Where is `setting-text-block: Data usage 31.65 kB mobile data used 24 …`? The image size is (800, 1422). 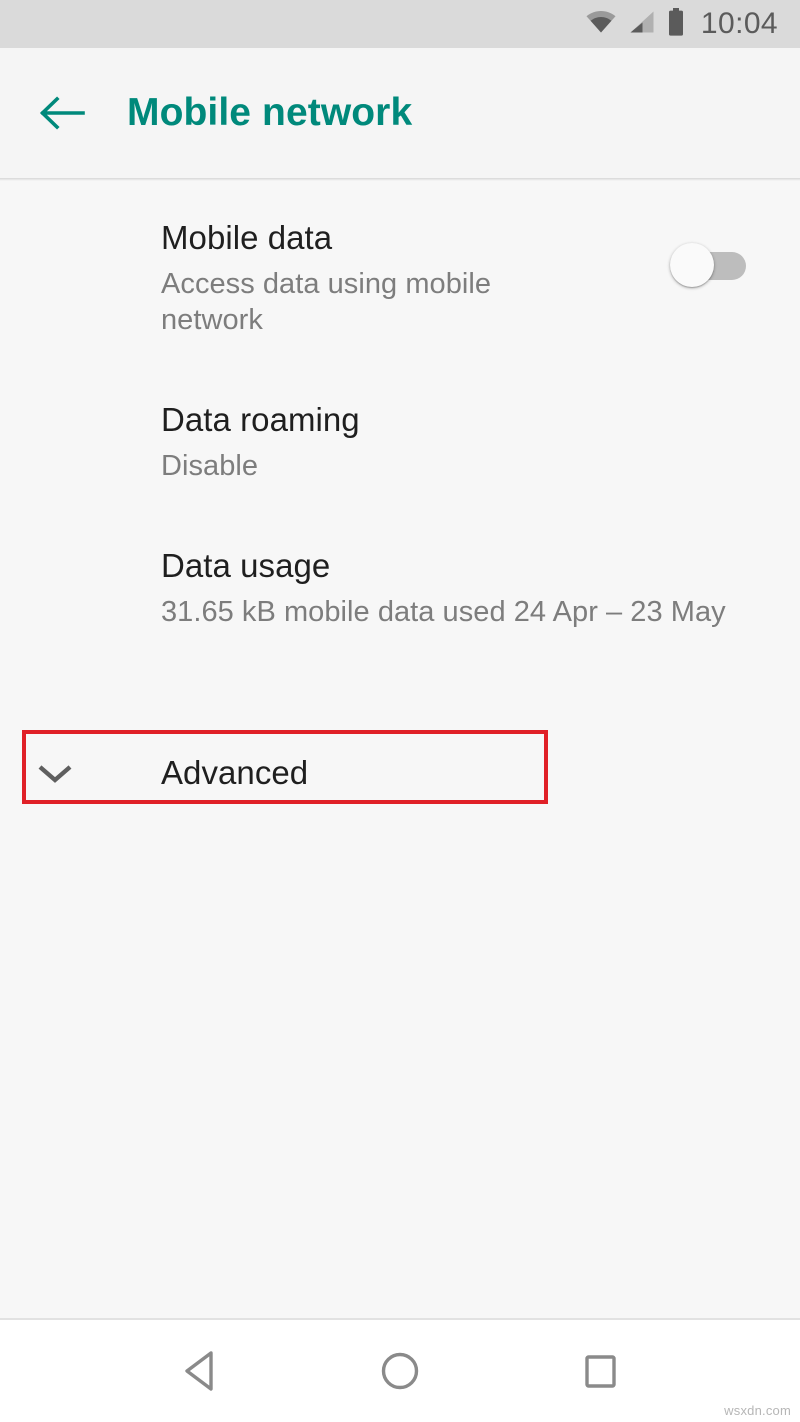 setting-text-block: Data usage 31.65 kB mobile data used 24 … is located at coordinates (468, 589).